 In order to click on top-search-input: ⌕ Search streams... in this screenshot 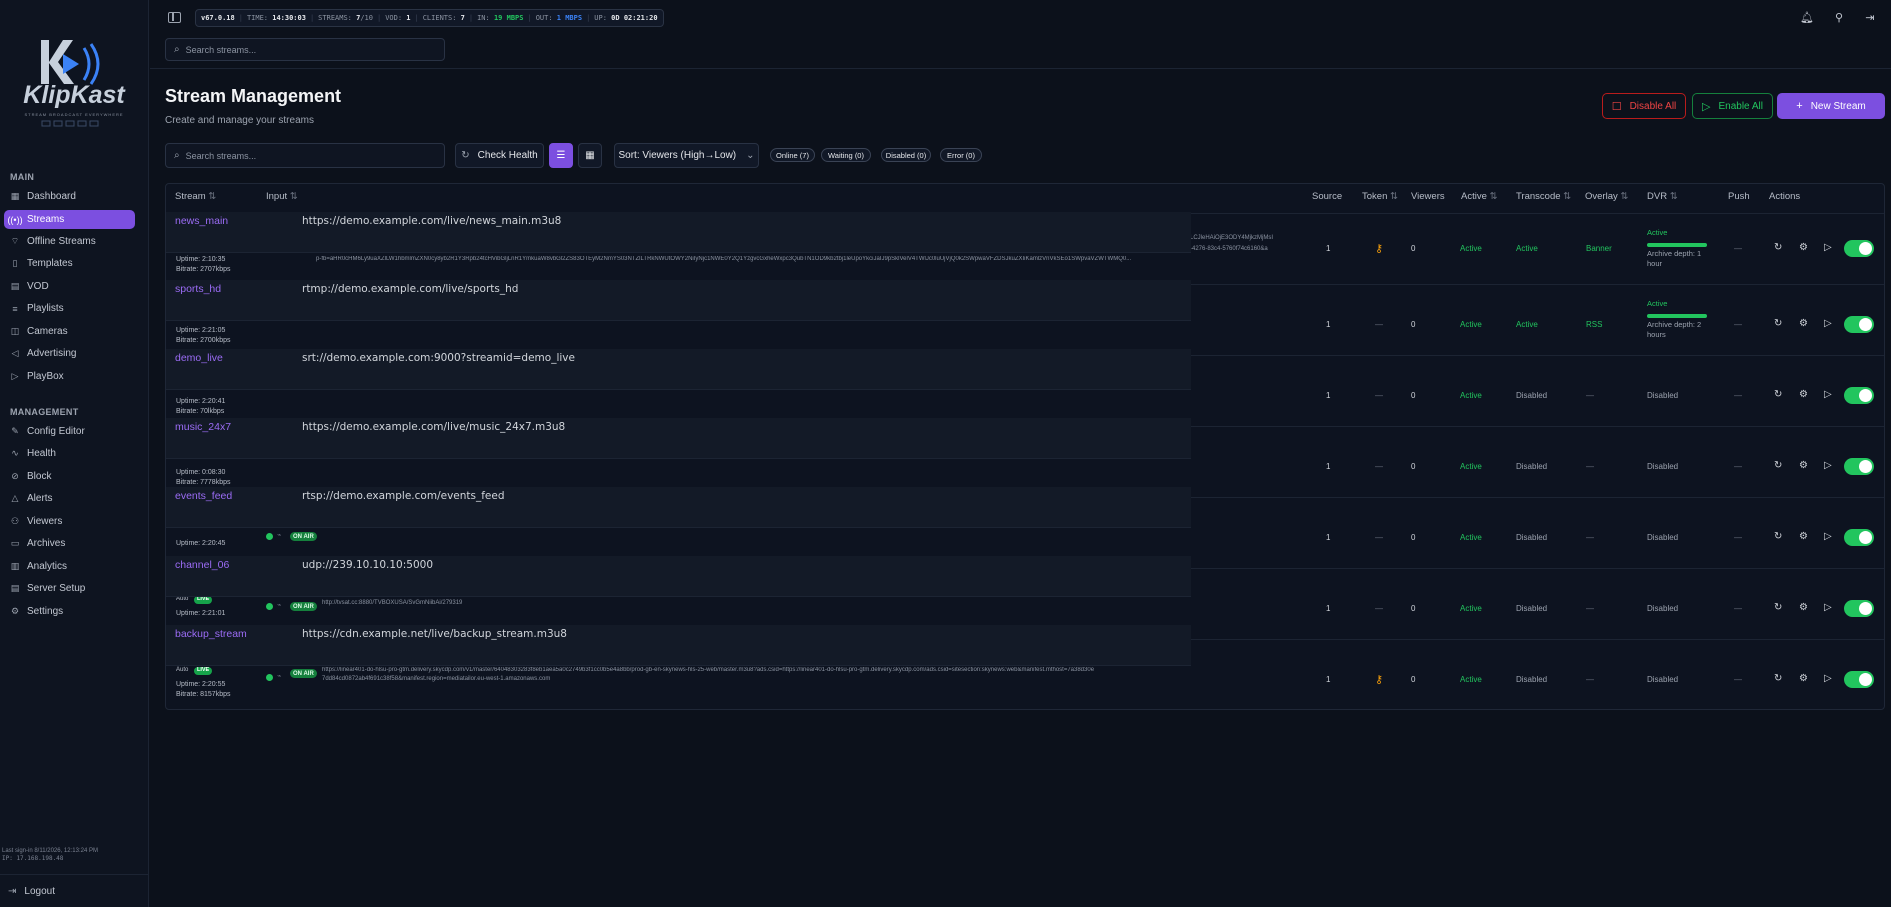, I will do `click(305, 49)`.